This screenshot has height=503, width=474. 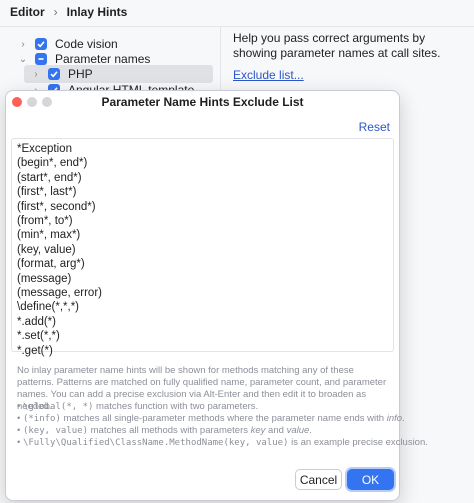 I want to click on breadcrumb: Editor › Inlay Hints, so click(x=68, y=12).